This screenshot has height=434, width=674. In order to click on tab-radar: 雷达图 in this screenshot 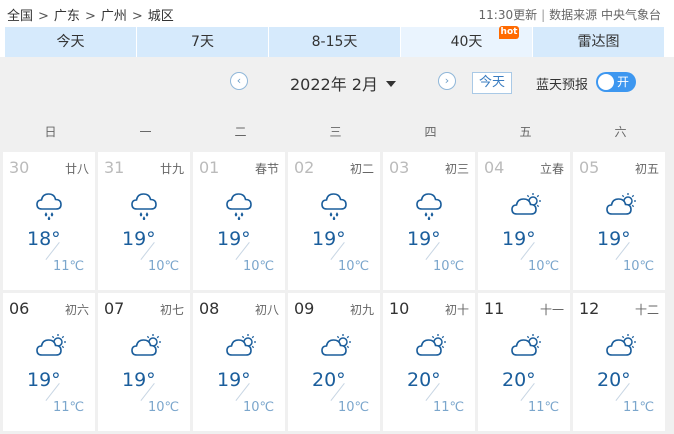, I will do `click(598, 42)`.